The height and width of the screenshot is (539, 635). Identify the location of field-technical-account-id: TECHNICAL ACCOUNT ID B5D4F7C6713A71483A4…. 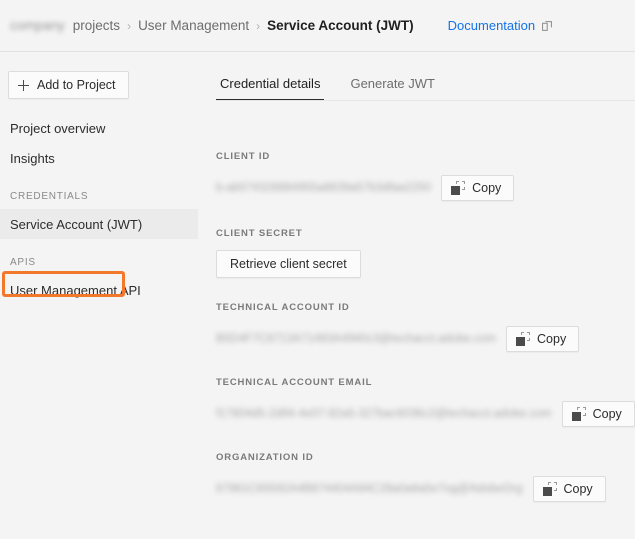
(416, 327).